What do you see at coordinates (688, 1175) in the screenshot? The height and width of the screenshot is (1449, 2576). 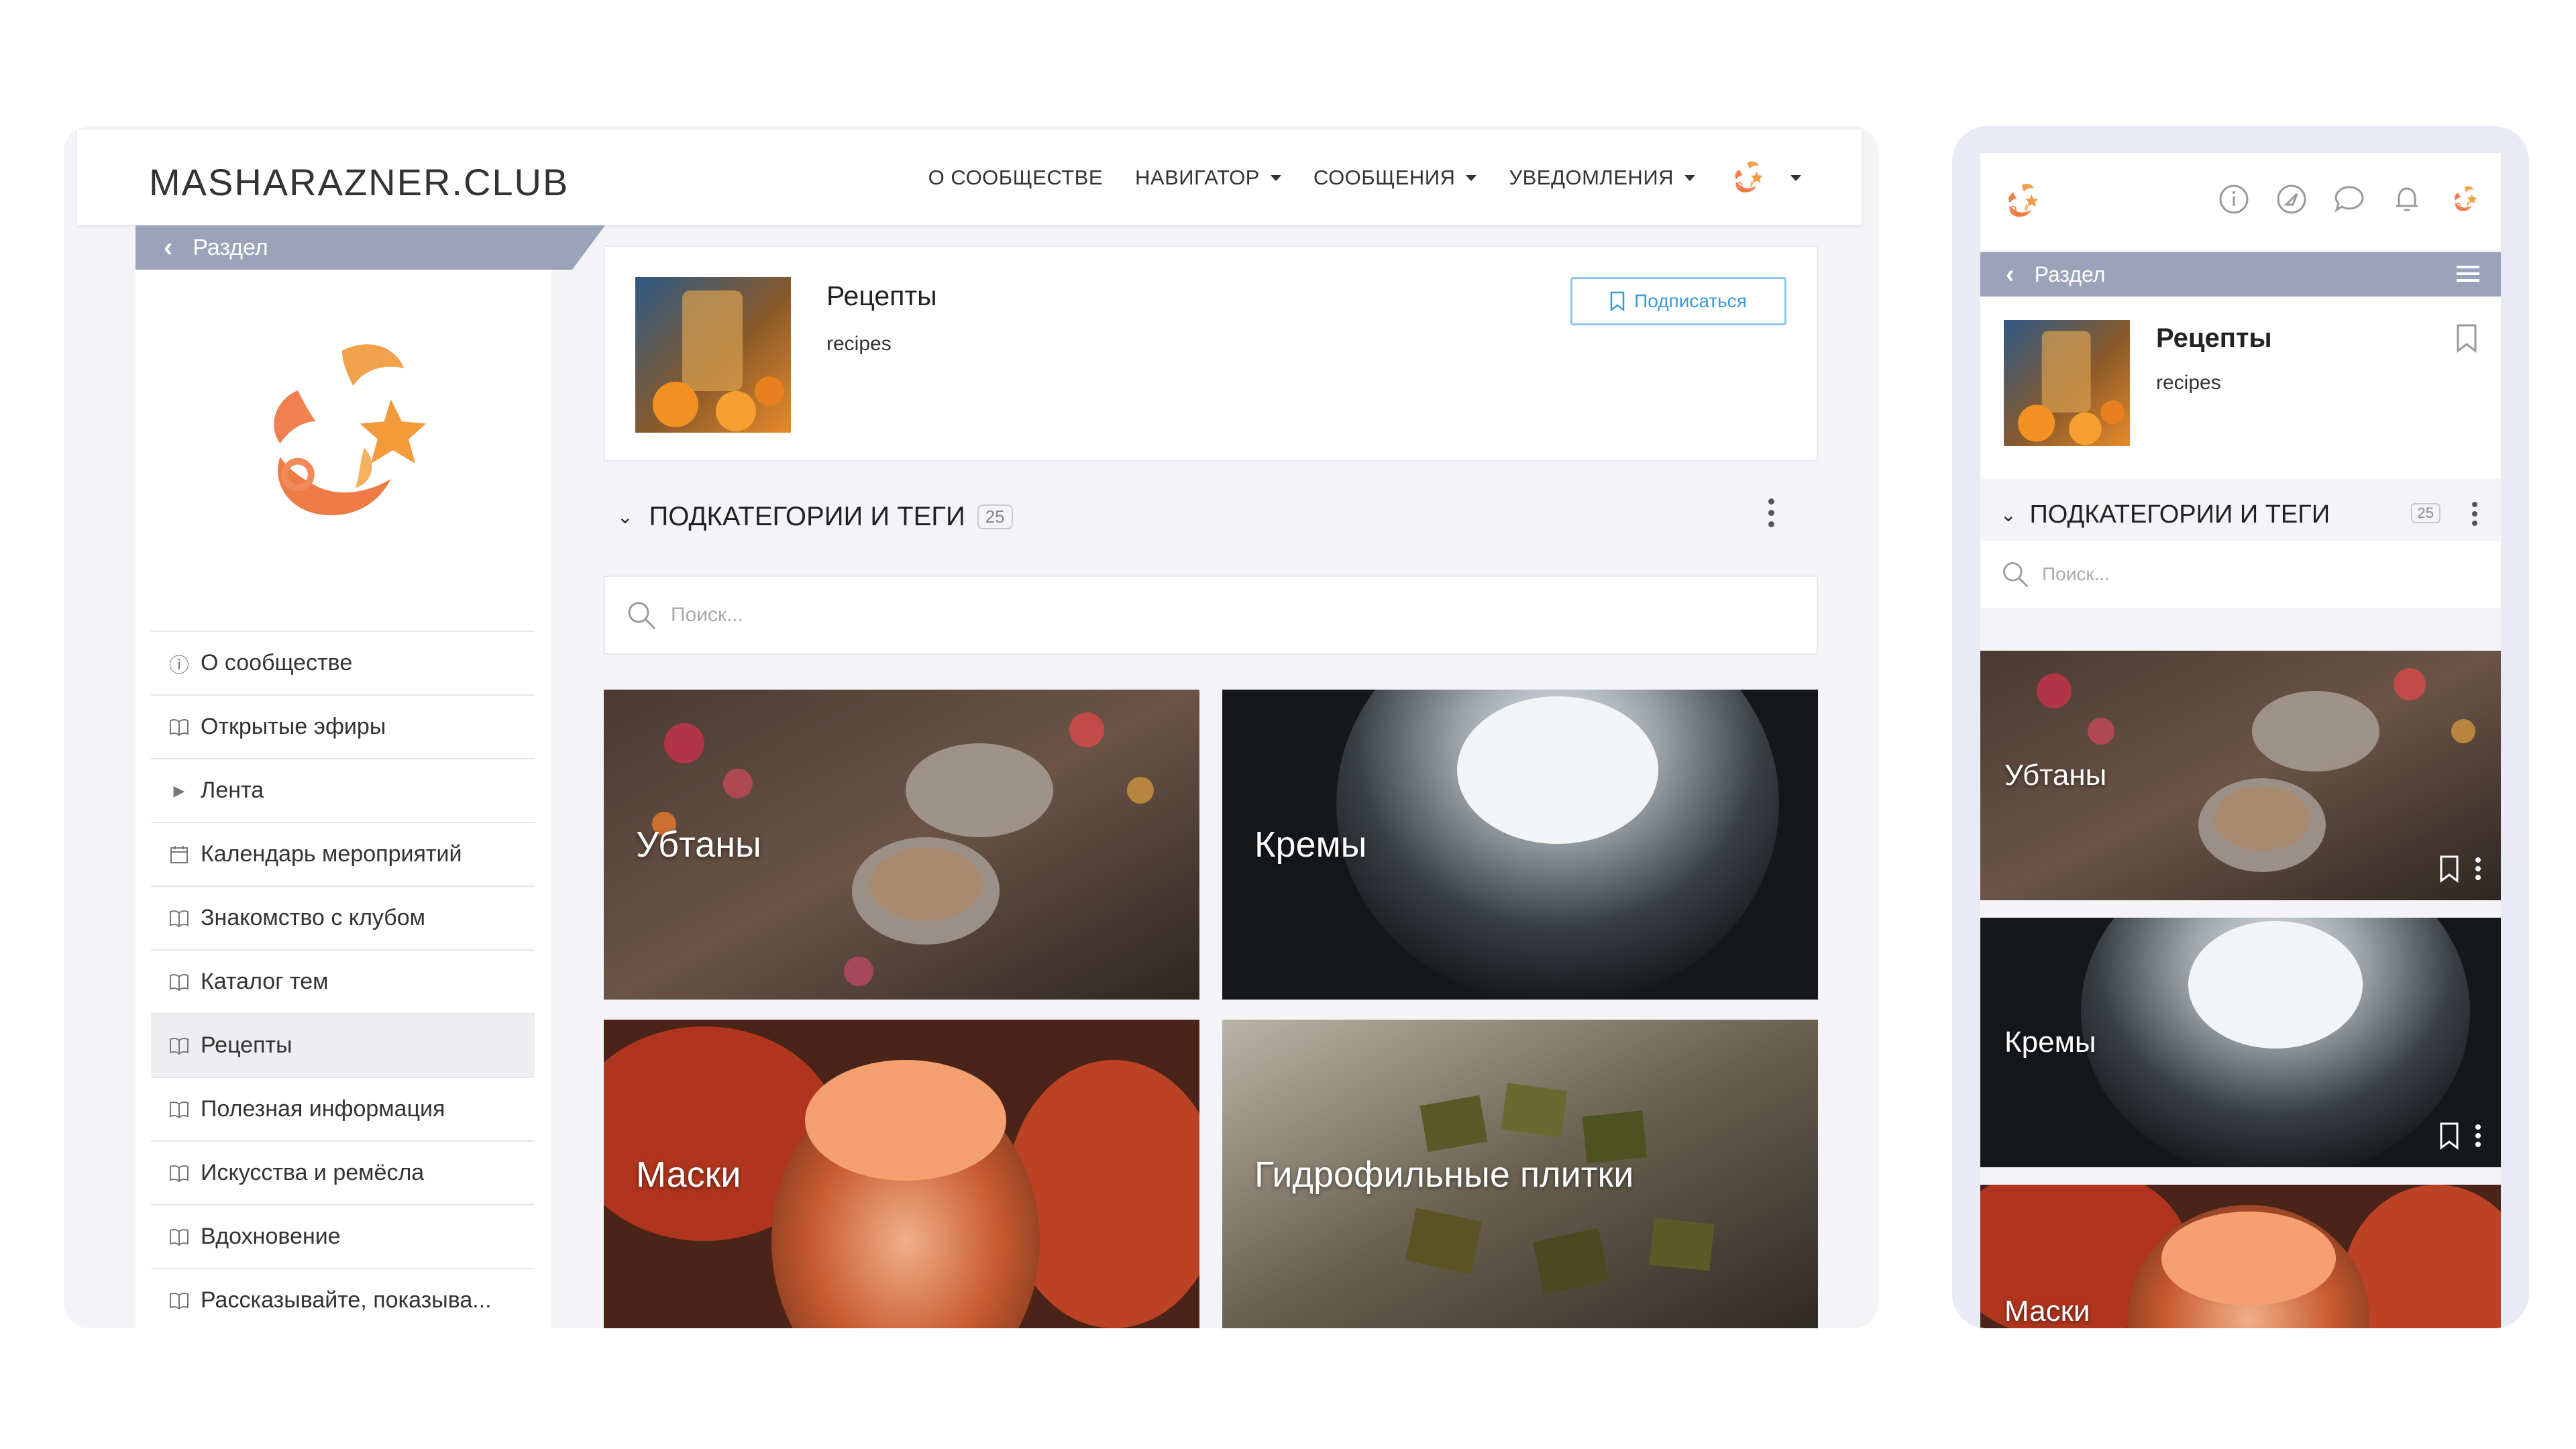 I see `tile-label: Маски` at bounding box center [688, 1175].